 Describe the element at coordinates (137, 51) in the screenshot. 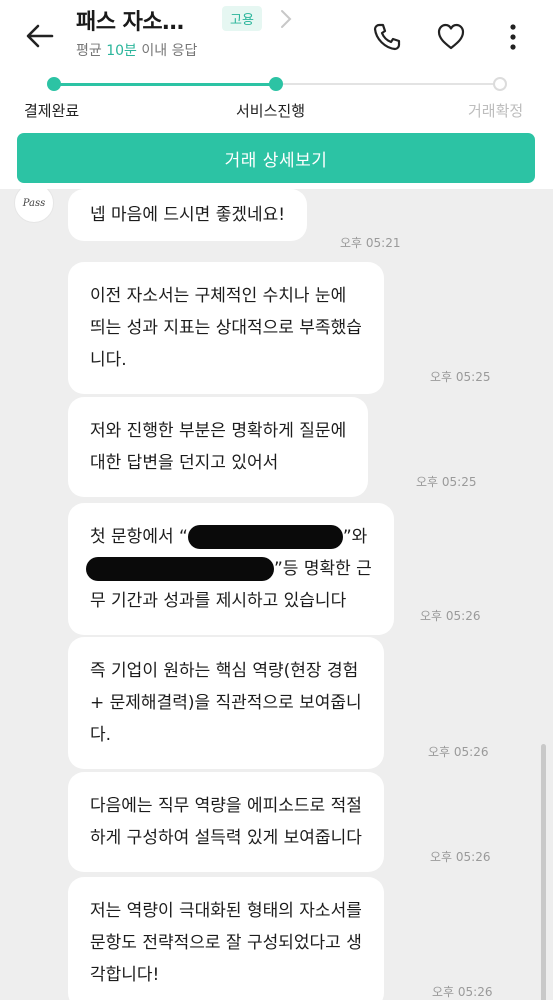

I see `response-time: 평균 10분 이내 응답` at that location.